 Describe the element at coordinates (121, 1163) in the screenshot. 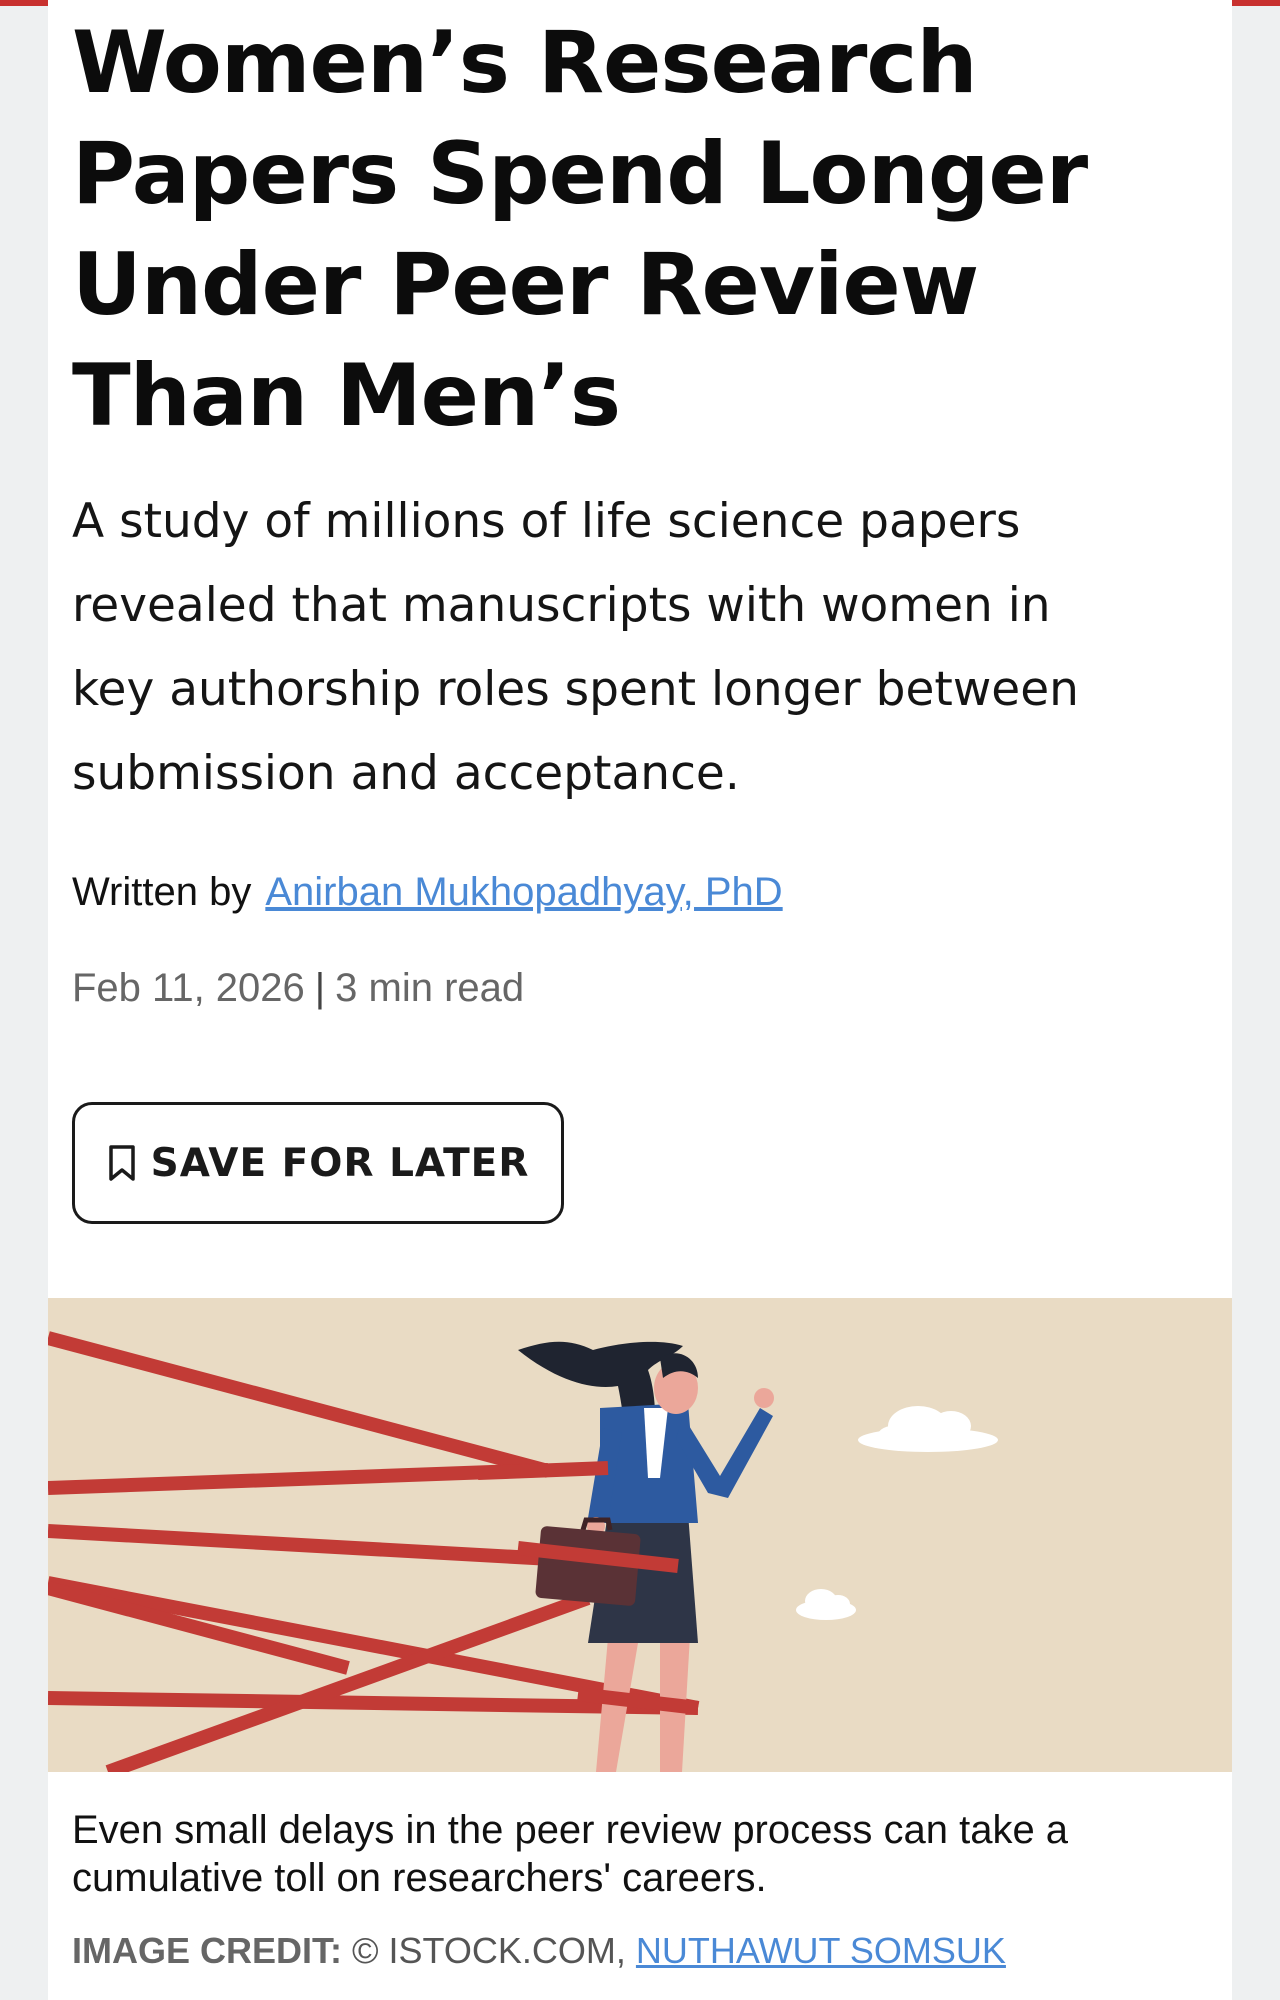

I see `bookmark-icon` at that location.